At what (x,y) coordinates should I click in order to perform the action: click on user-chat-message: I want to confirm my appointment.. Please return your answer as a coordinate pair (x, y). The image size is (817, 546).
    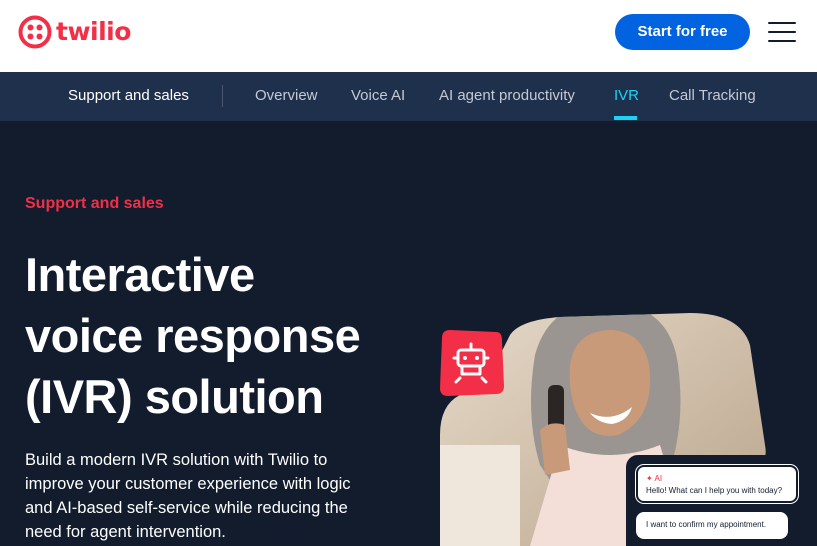
    Looking at the image, I should click on (706, 524).